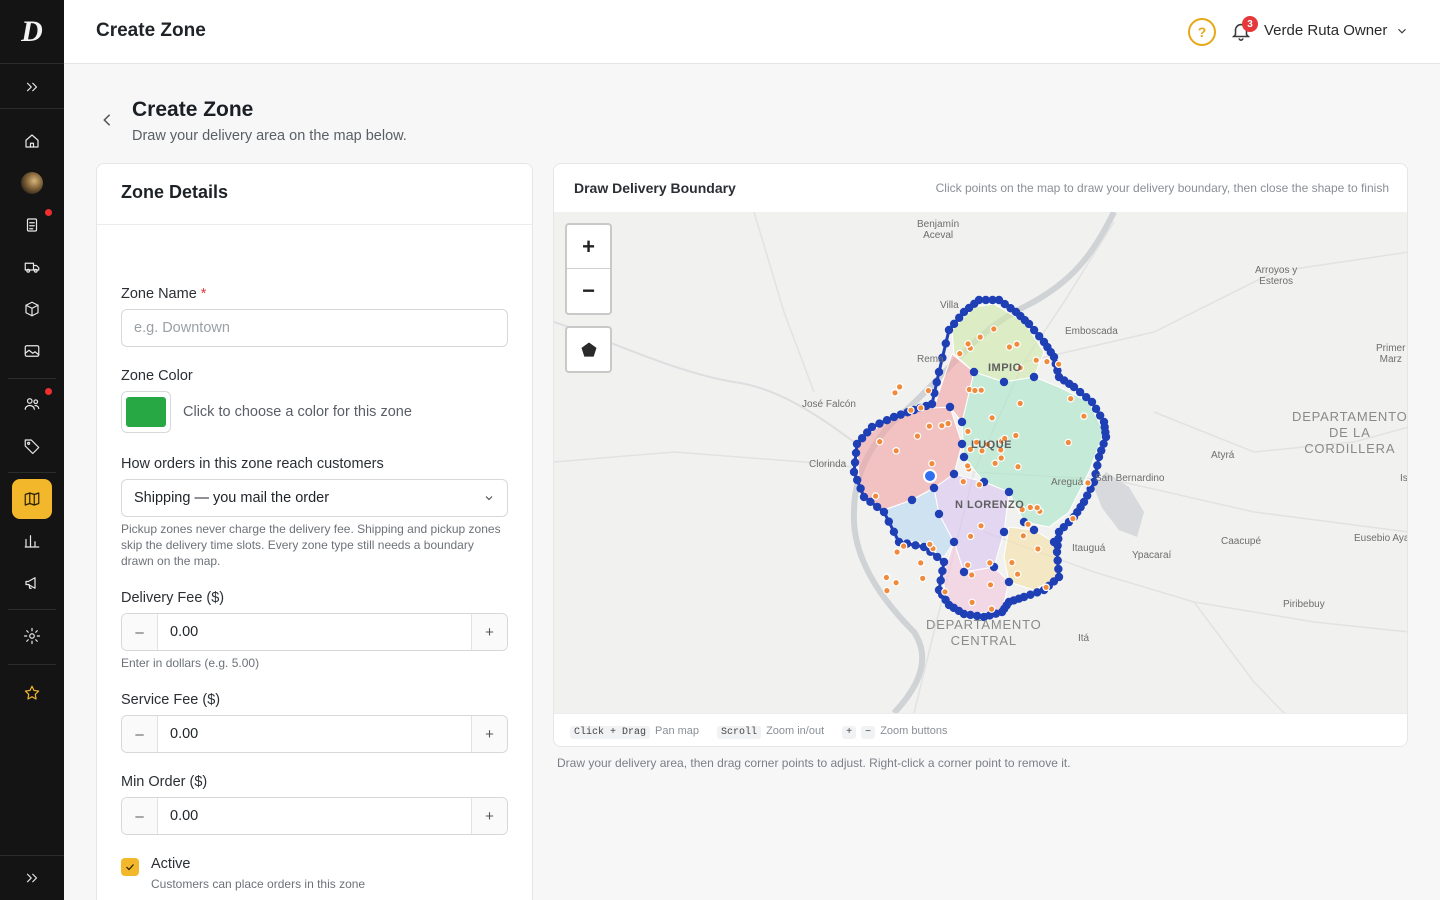  I want to click on chevron-down-icon, so click(1402, 31).